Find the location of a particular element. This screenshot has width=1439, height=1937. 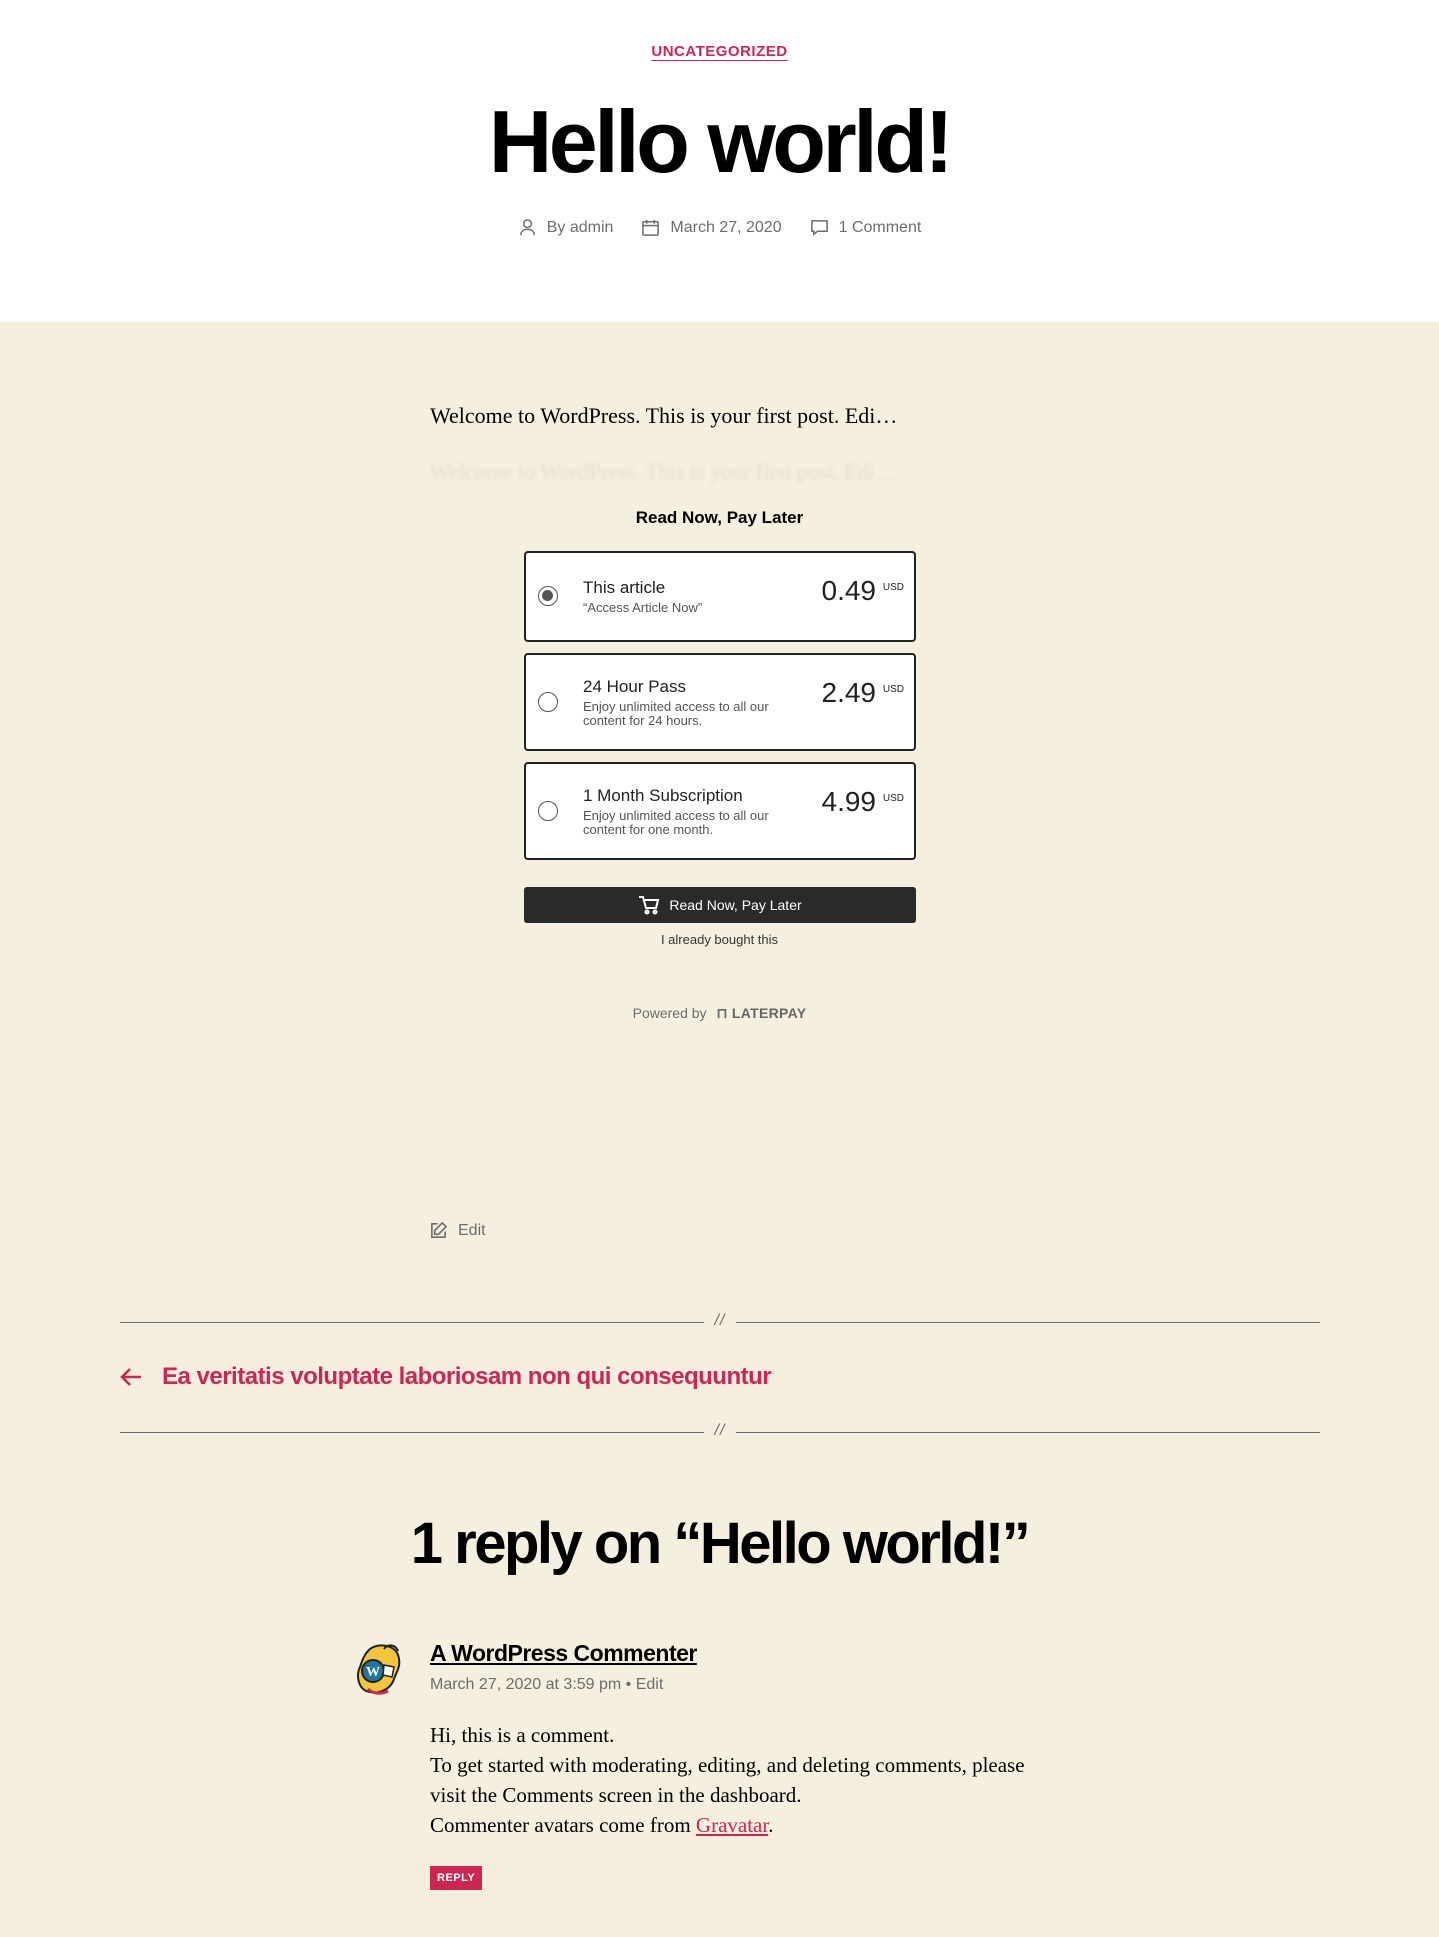

post-comments-link: 1 Comment is located at coordinates (866, 227).